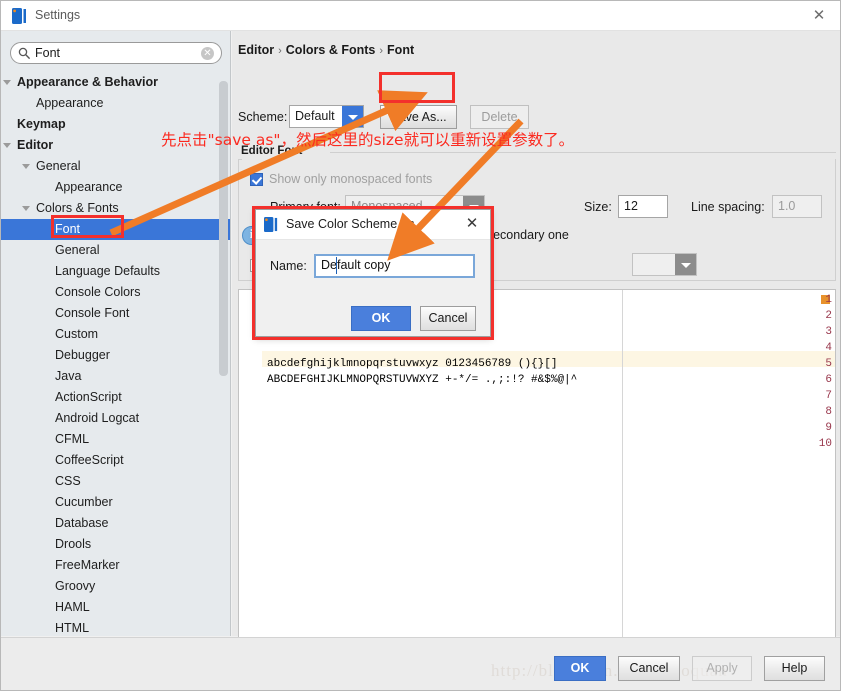 This screenshot has width=841, height=691. I want to click on sidebar-item-font: Font, so click(115, 229).